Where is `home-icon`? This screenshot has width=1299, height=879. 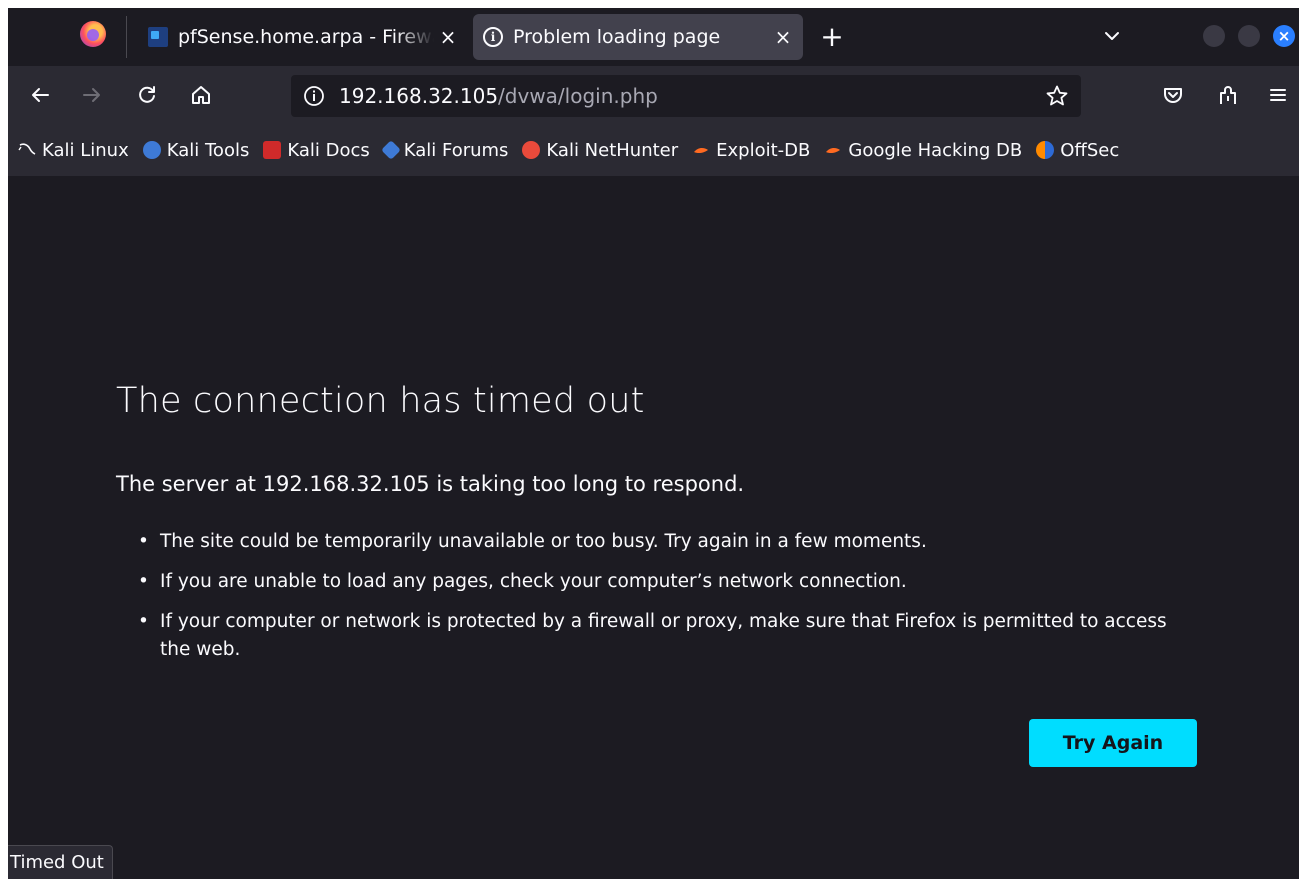
home-icon is located at coordinates (201, 95).